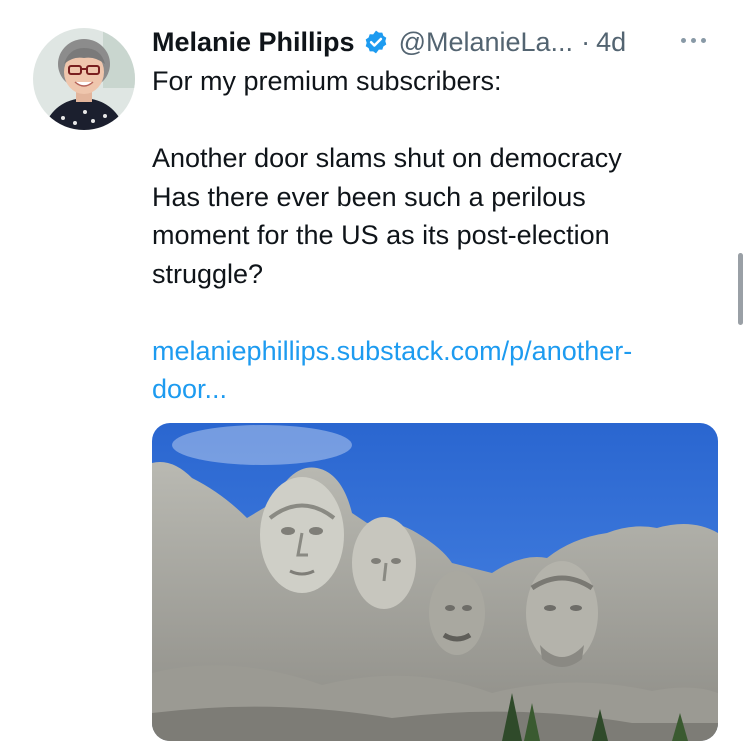 This screenshot has width=750, height=752. What do you see at coordinates (437, 351) in the screenshot?
I see `article-link: melaniephillips.substack.com/p/another-` at bounding box center [437, 351].